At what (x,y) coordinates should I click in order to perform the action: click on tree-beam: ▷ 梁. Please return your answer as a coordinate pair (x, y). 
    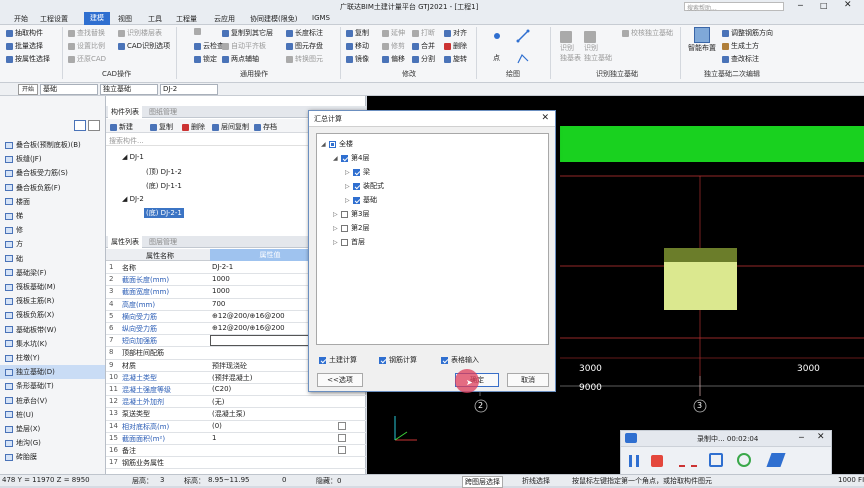
    Looking at the image, I should click on (357, 172).